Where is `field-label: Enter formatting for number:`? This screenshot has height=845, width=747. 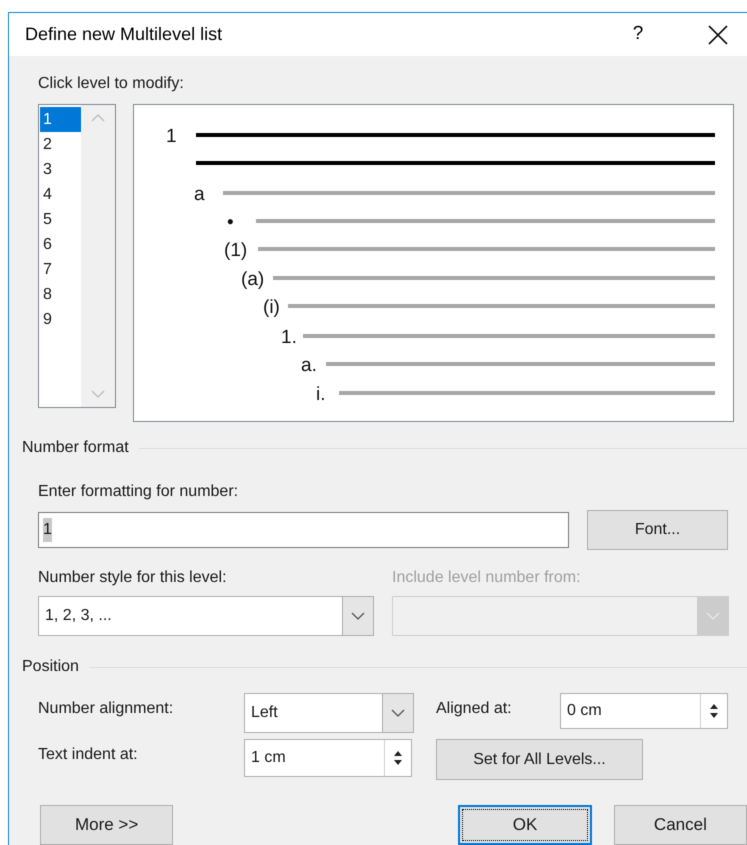 field-label: Enter formatting for number: is located at coordinates (138, 491).